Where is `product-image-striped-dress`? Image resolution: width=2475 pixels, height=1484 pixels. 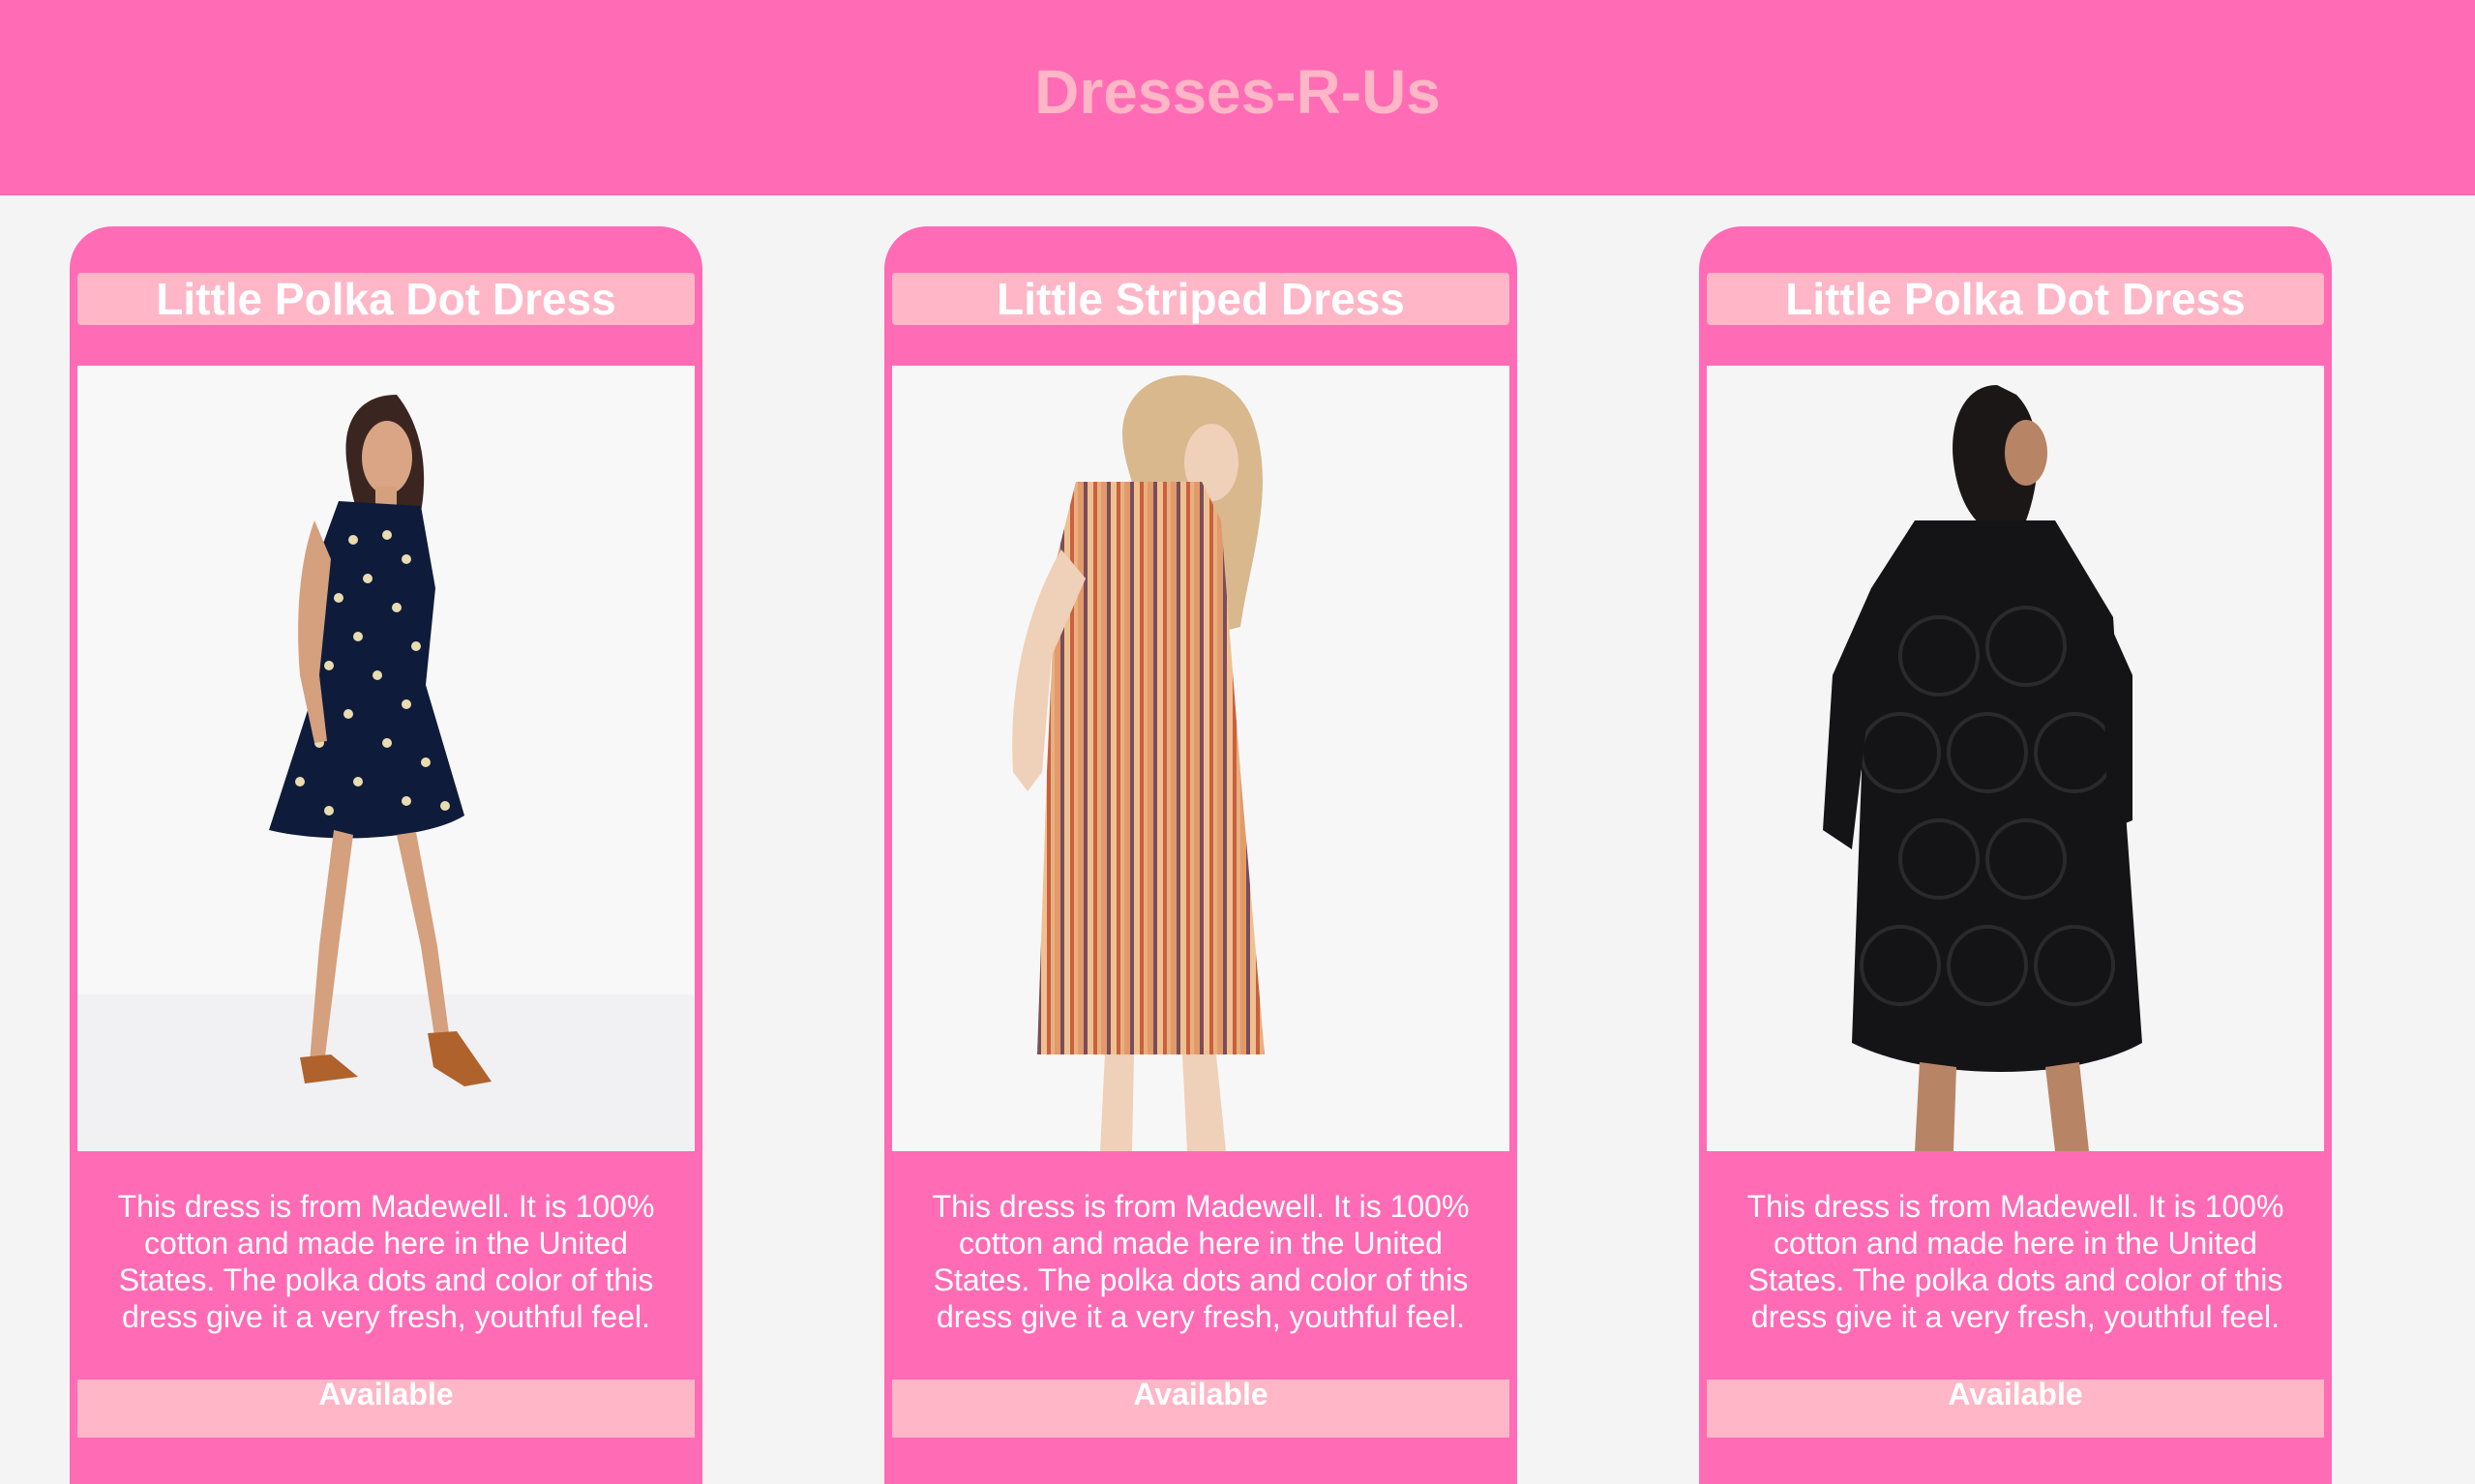
product-image-striped-dress is located at coordinates (1200, 758).